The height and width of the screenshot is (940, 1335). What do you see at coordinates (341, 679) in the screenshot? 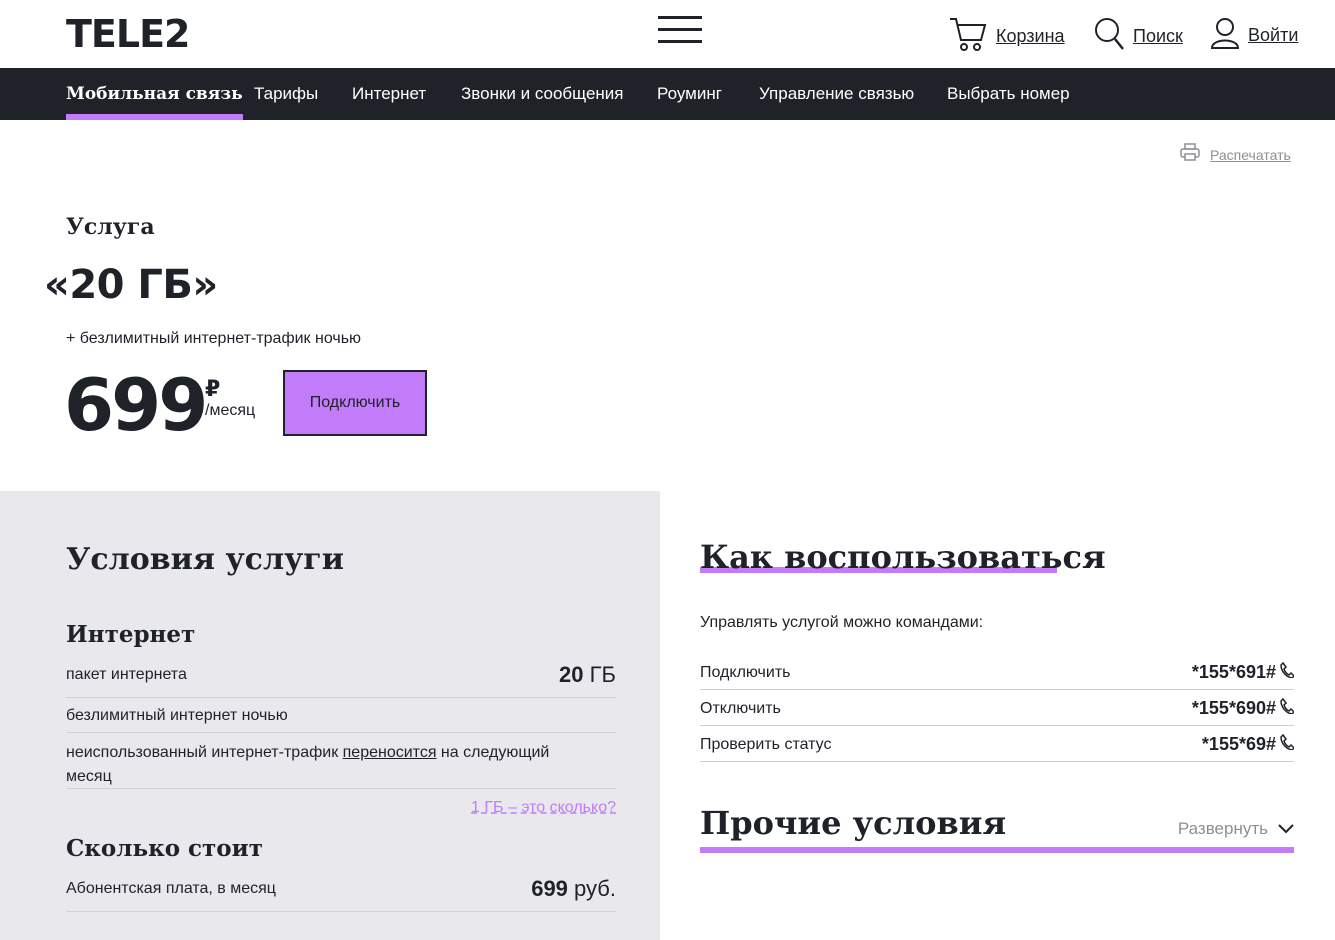
I see `package-row: пакет интернета 20 ГБ` at bounding box center [341, 679].